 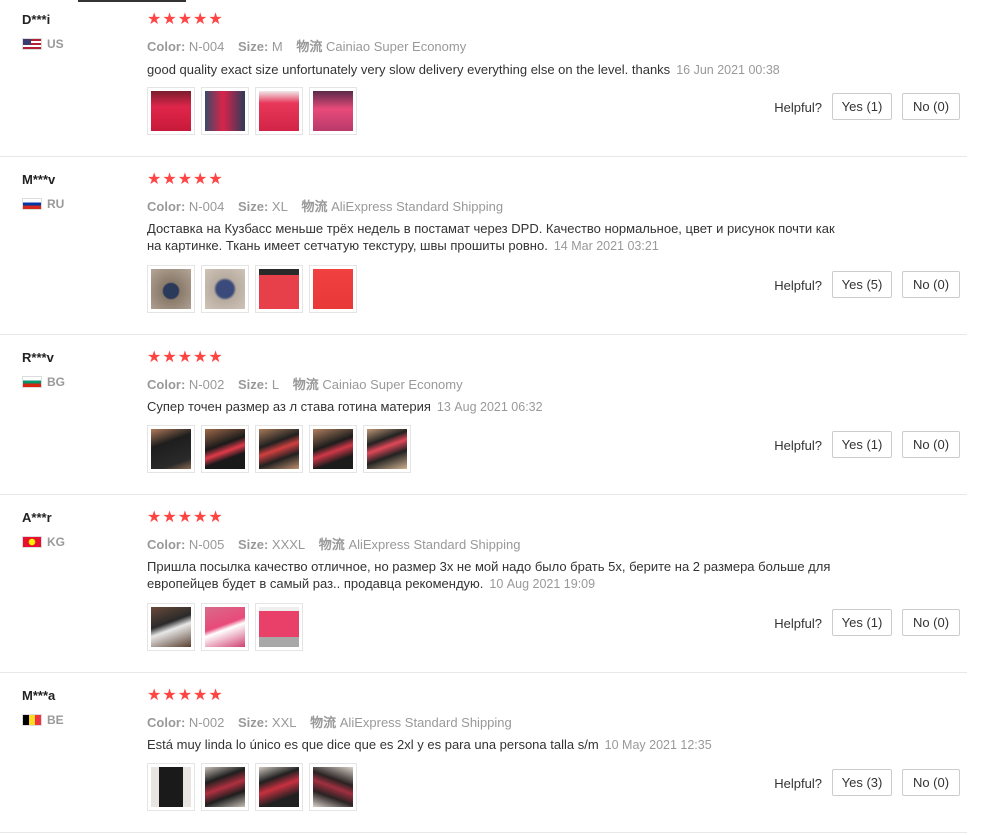 I want to click on flag-us-icon, so click(x=32, y=44).